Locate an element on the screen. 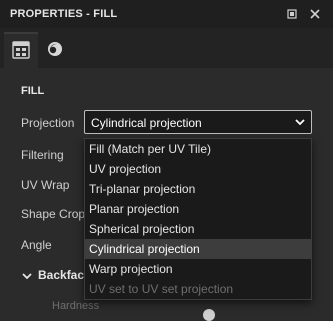  dropdown-option: Tri-planar projection is located at coordinates (198, 189).